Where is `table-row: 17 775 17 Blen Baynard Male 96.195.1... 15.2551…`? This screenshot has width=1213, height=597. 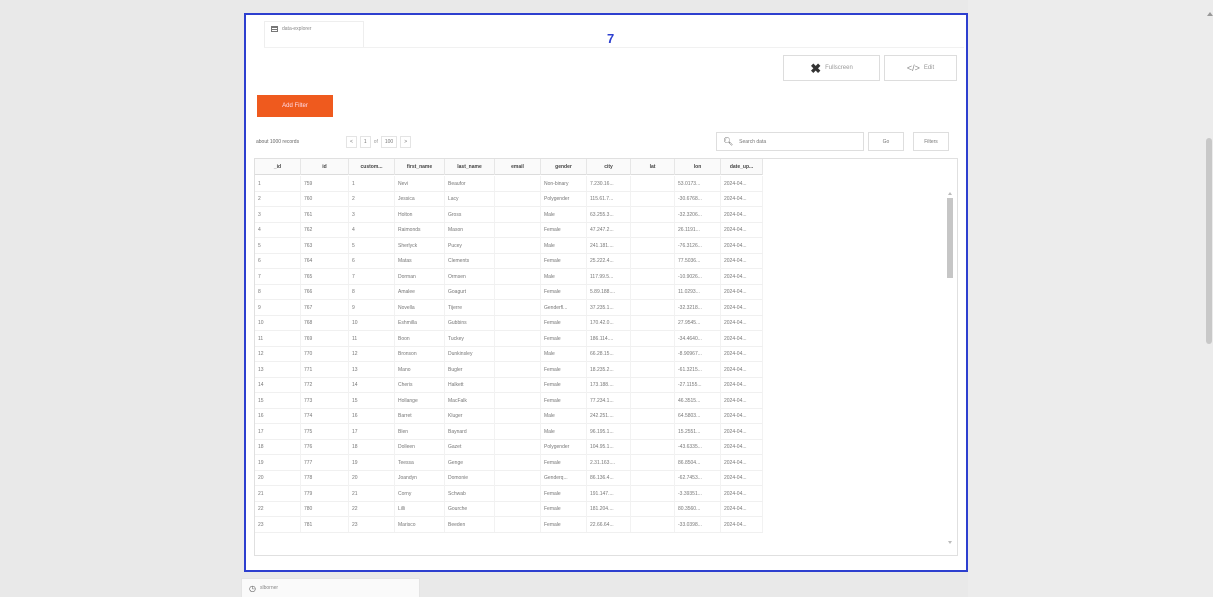 table-row: 17 775 17 Blen Baynard Male 96.195.1... 15.2551… is located at coordinates (509, 432).